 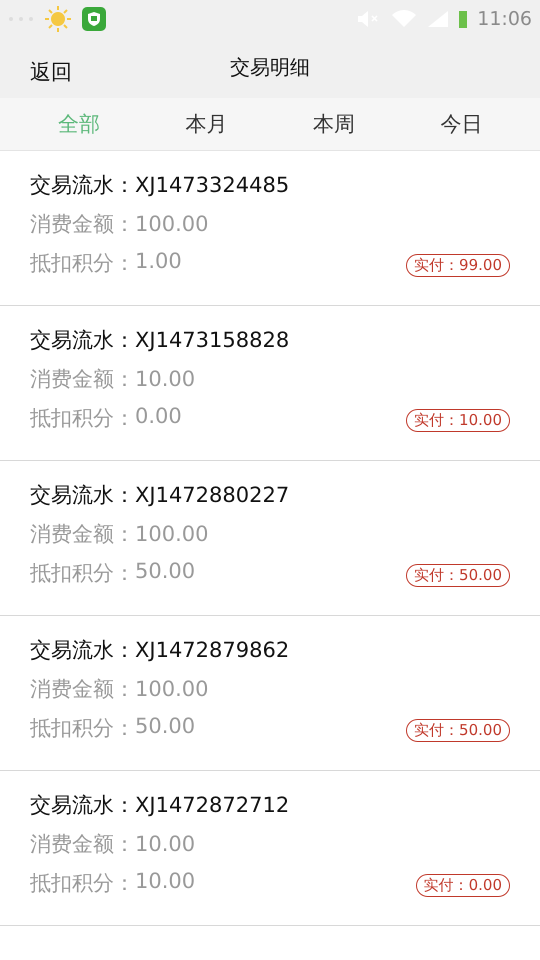 I want to click on paid-tag: 实付：0.00, so click(x=463, y=885).